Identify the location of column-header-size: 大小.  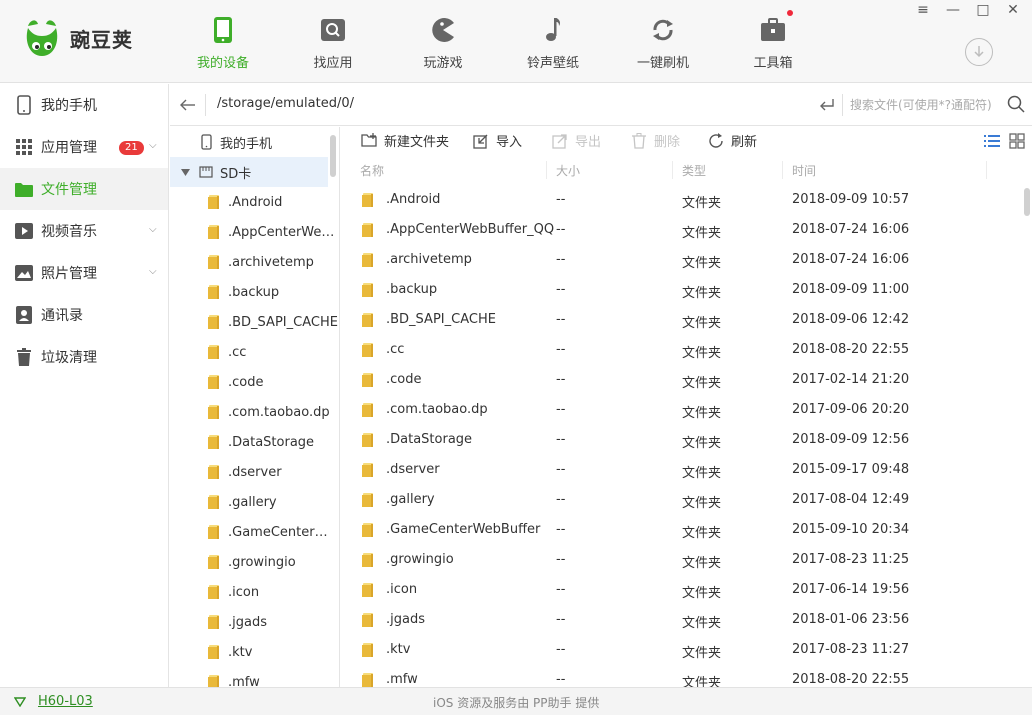
(568, 170).